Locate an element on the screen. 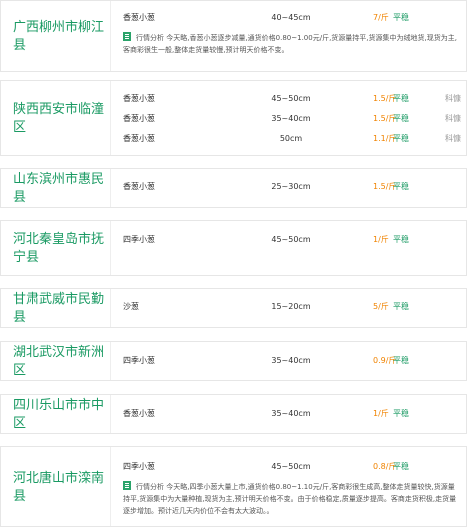 The height and width of the screenshot is (527, 469). region-name: 四川乐山市市中区 is located at coordinates (56, 414).